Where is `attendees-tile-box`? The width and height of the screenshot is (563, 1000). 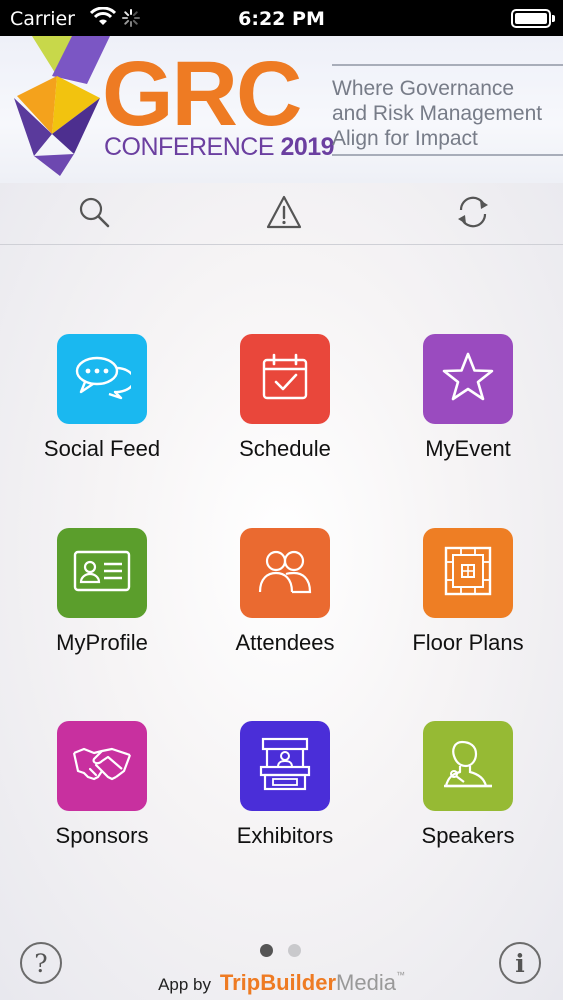 attendees-tile-box is located at coordinates (285, 573).